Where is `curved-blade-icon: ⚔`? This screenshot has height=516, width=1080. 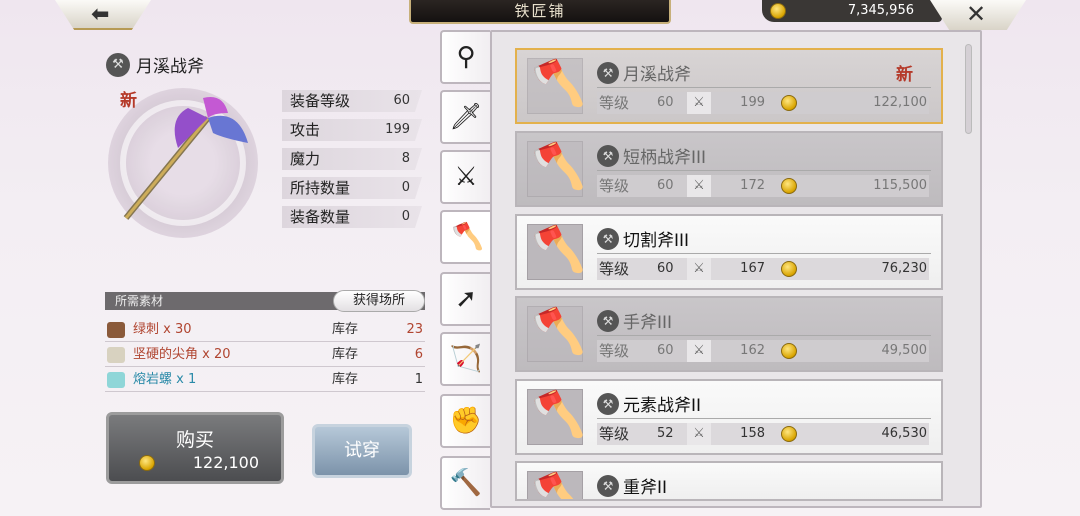 curved-blade-icon: ⚔ is located at coordinates (466, 177).